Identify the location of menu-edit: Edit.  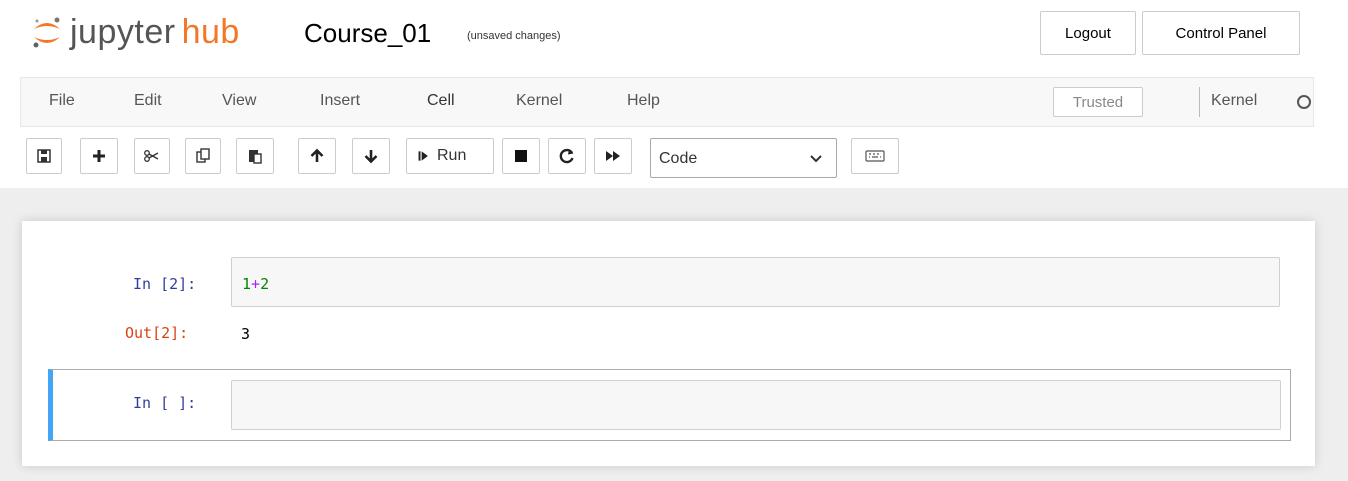
(148, 101).